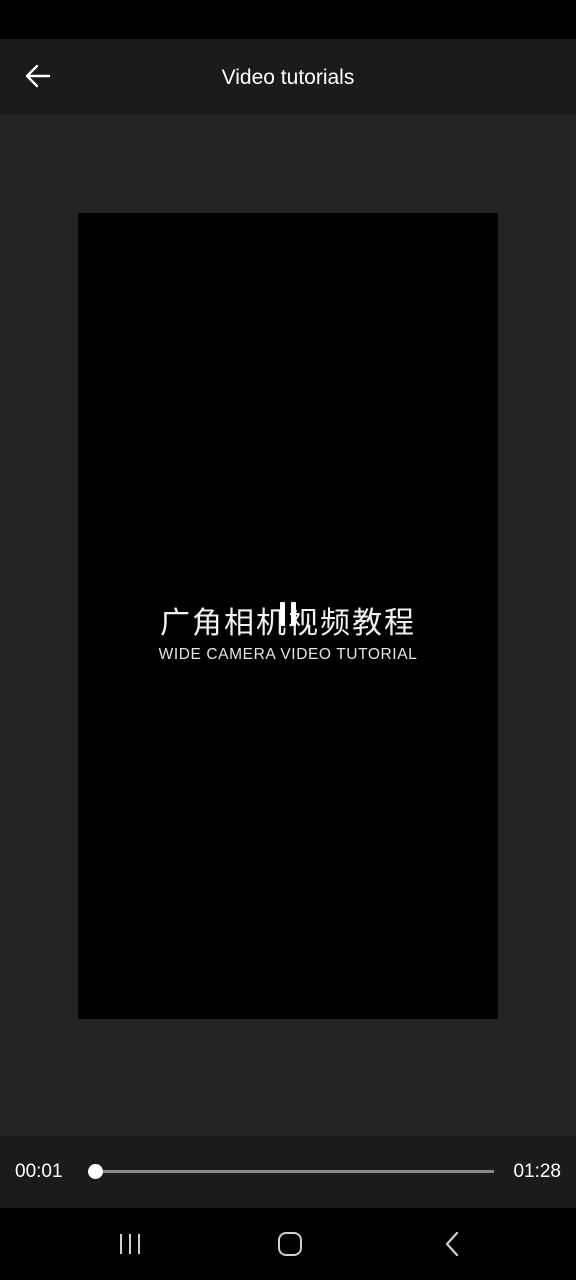 Image resolution: width=576 pixels, height=1280 pixels. Describe the element at coordinates (282, 614) in the screenshot. I see `pause-icon` at that location.